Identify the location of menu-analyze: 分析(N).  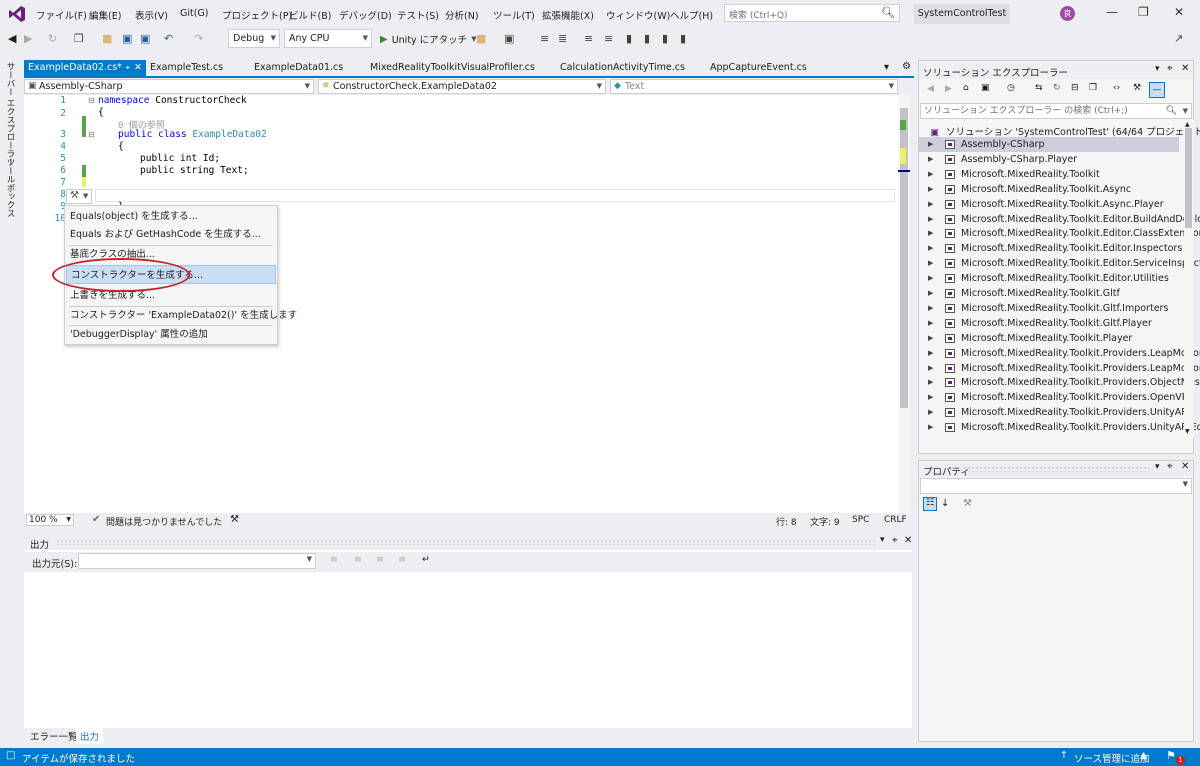
(462, 15).